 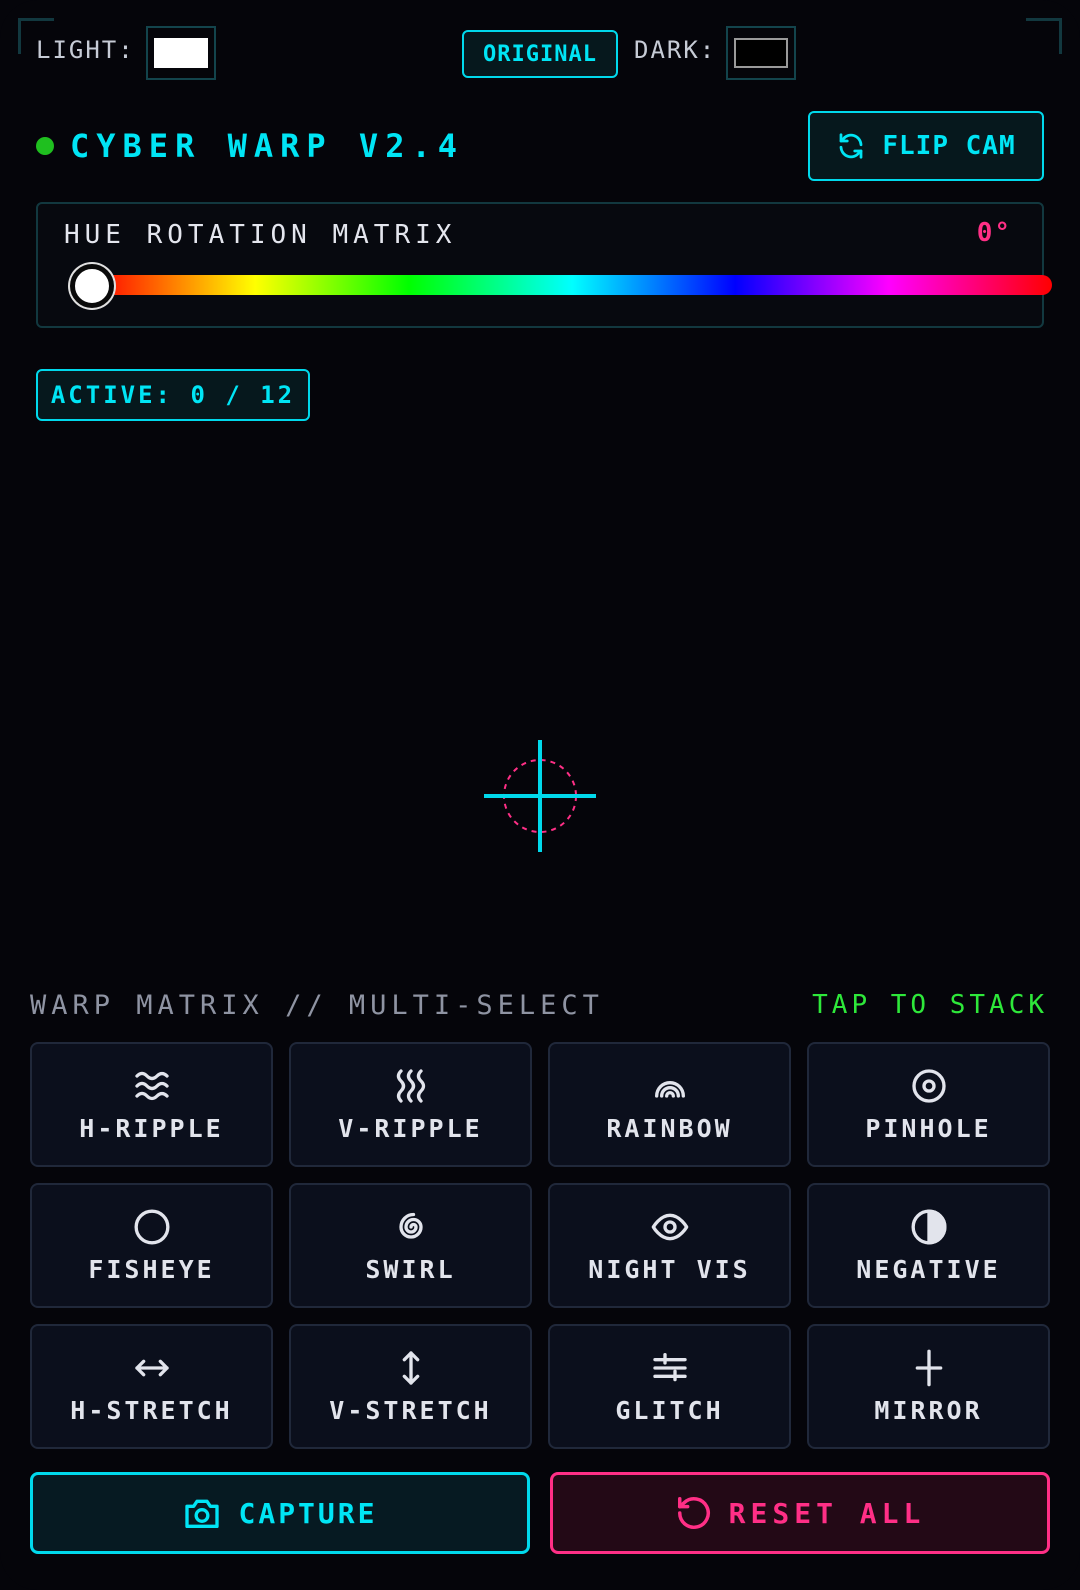 I want to click on capture-button: CAPTURE, so click(x=280, y=1513).